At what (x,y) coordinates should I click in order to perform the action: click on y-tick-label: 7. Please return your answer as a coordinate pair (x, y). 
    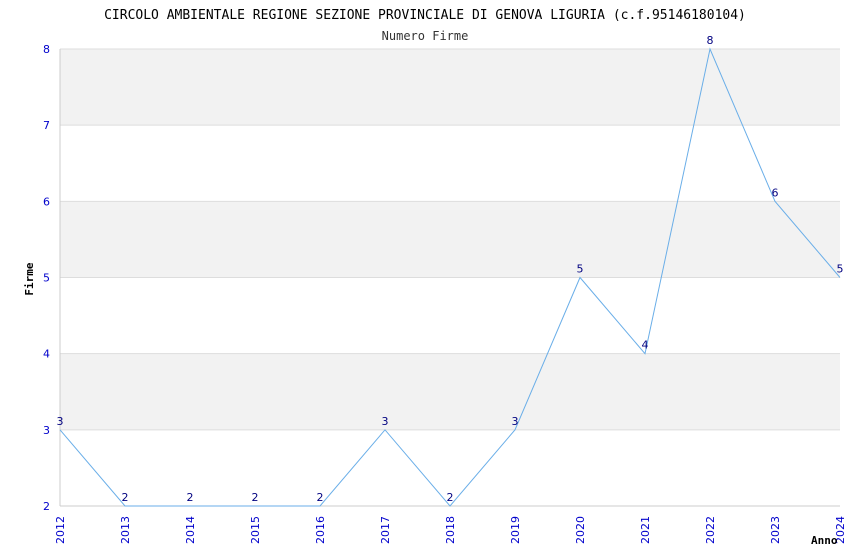
    Looking at the image, I should click on (46, 125).